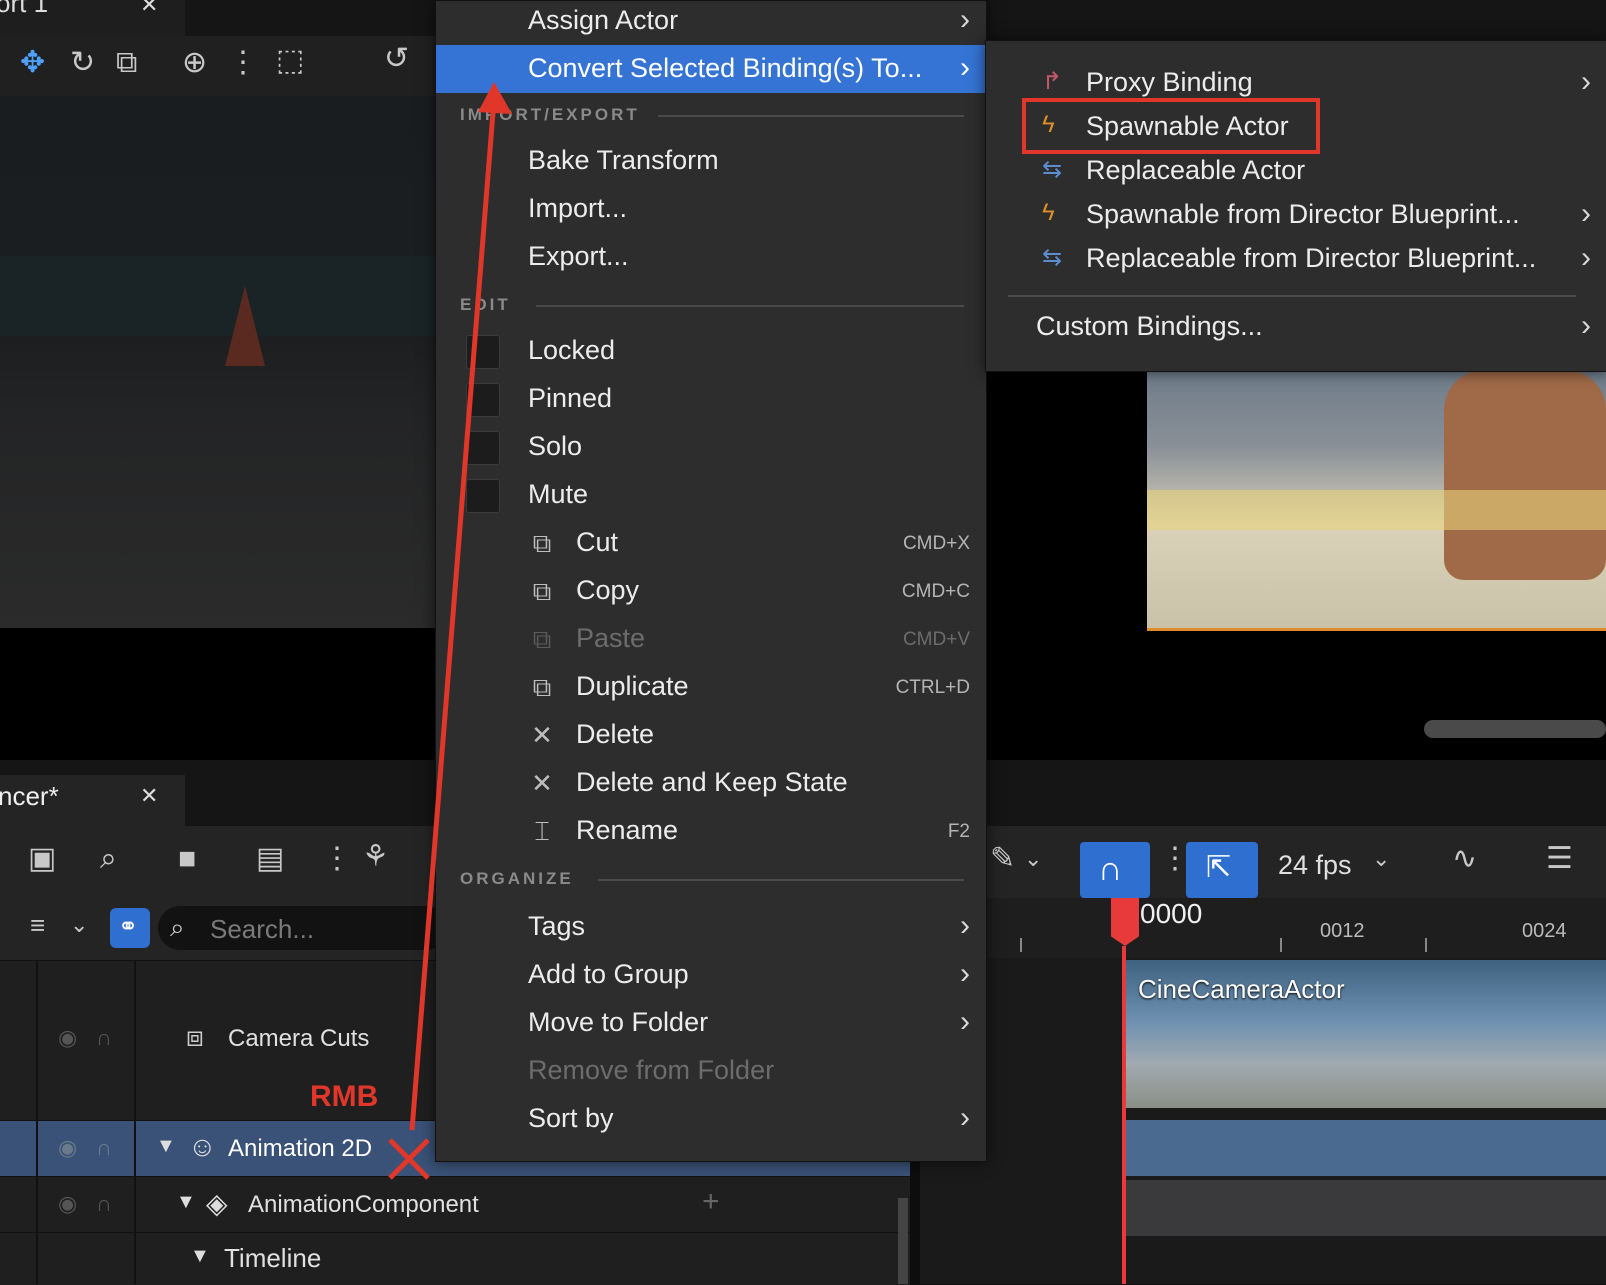  Describe the element at coordinates (1115, 870) in the screenshot. I see `snap-toggle-button: ∩` at that location.